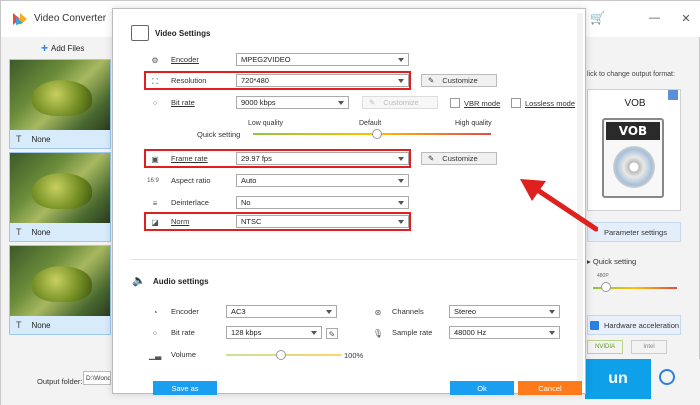  I want to click on audio-encoder-select: AC3, so click(281, 311).